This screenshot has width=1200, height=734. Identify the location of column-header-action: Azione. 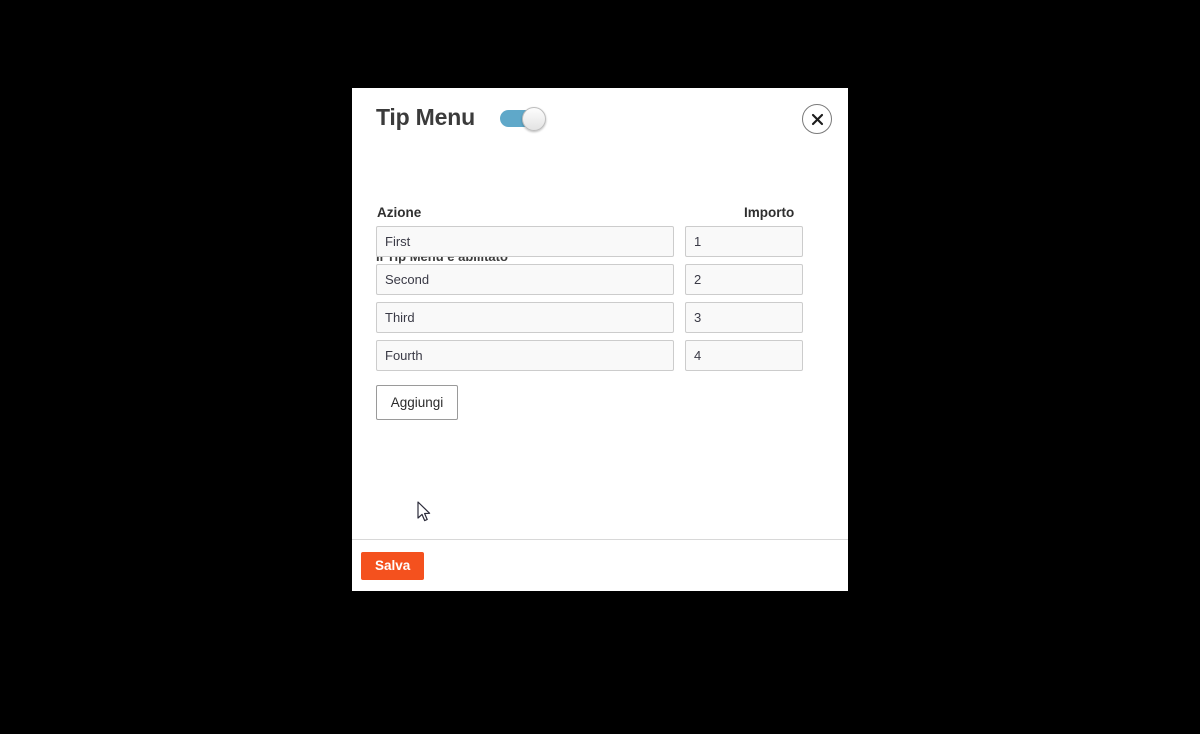
(399, 212).